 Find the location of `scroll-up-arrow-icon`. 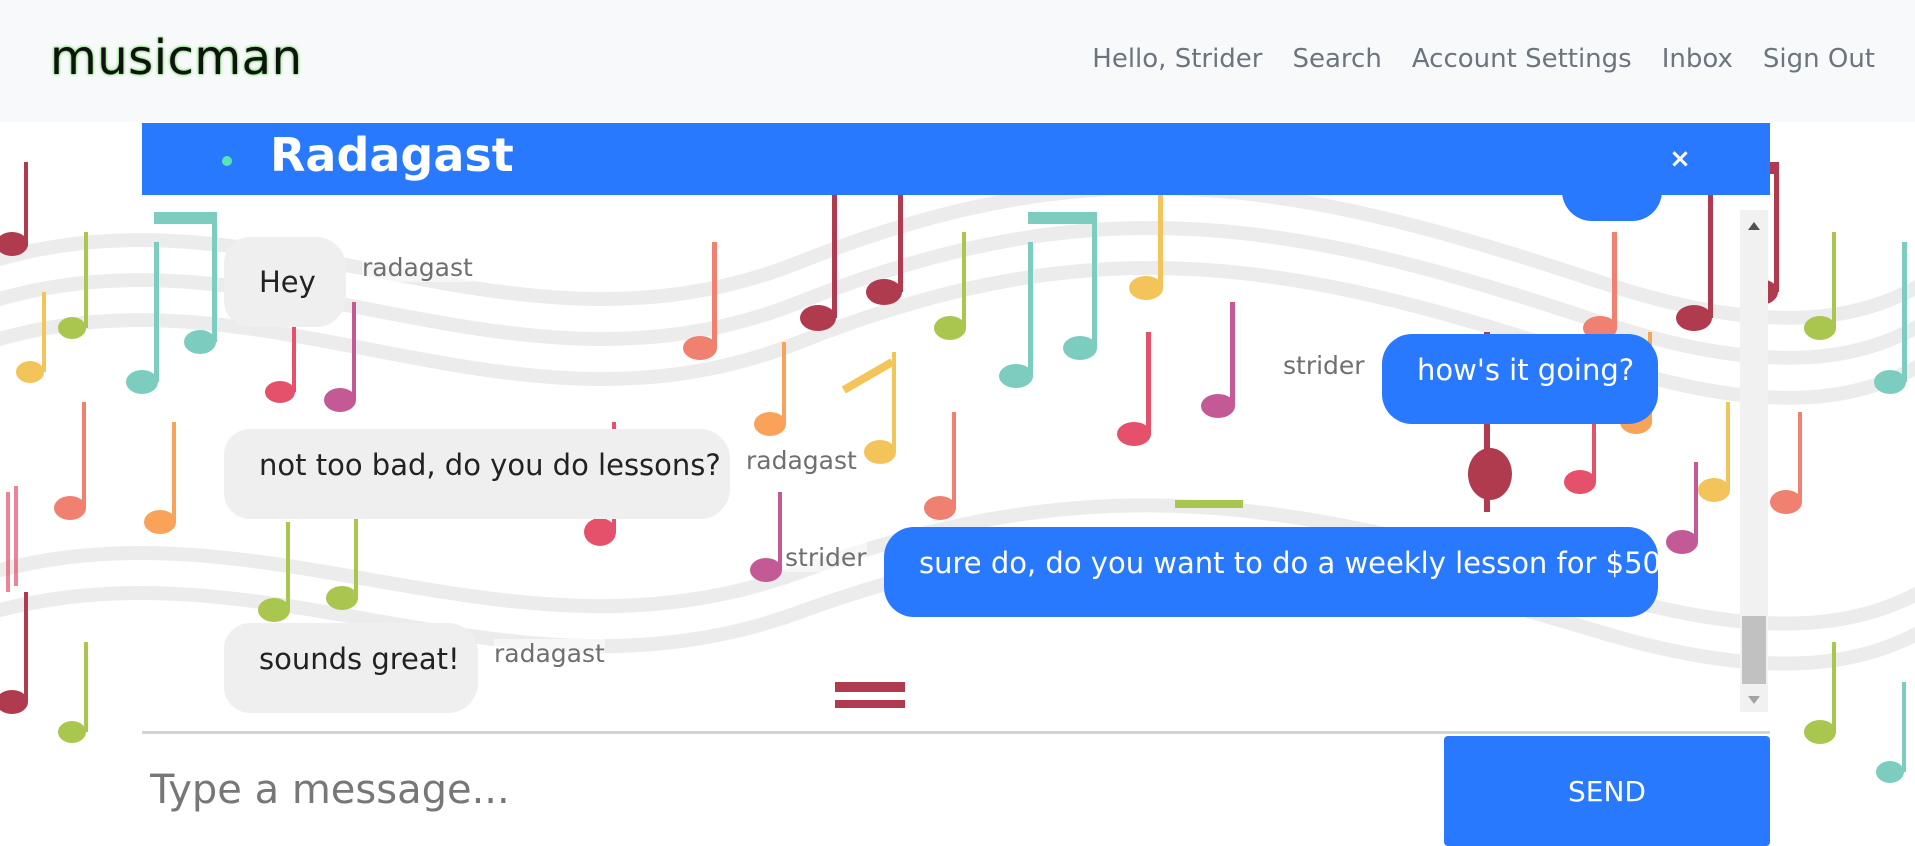

scroll-up-arrow-icon is located at coordinates (1754, 226).